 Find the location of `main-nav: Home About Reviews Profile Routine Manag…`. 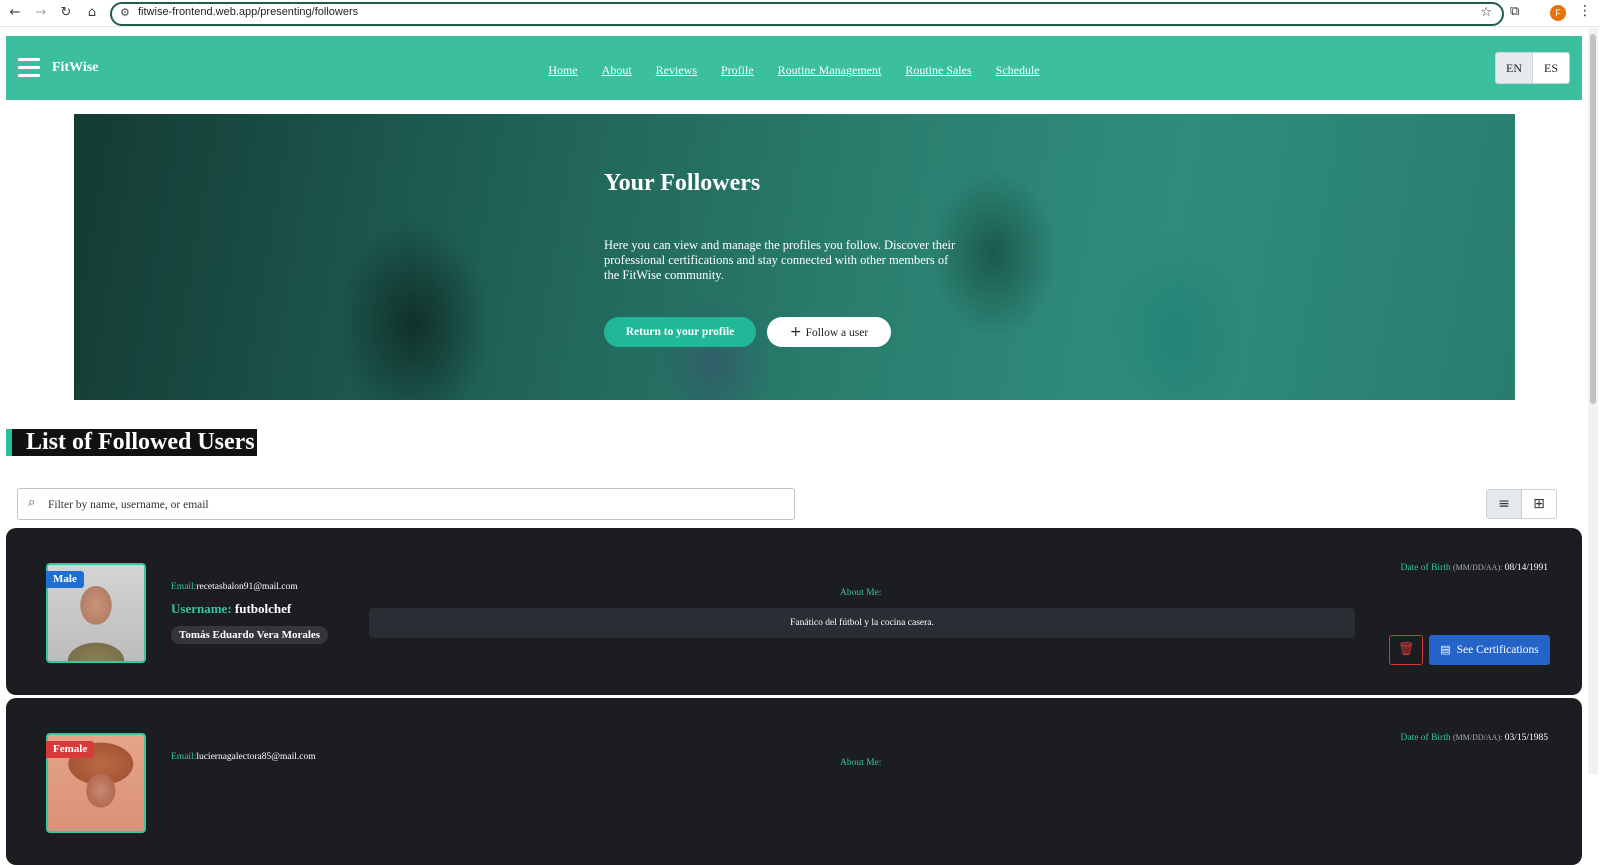

main-nav: Home About Reviews Profile Routine Manag… is located at coordinates (794, 70).